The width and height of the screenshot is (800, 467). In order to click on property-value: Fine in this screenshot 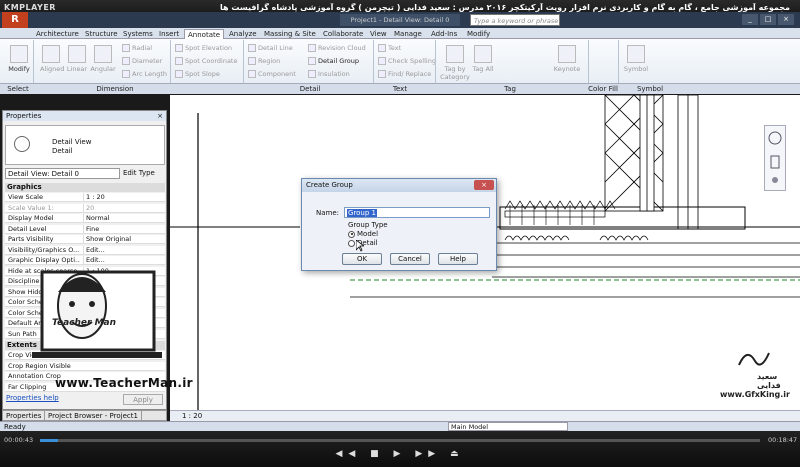, I will do `click(123, 229)`.